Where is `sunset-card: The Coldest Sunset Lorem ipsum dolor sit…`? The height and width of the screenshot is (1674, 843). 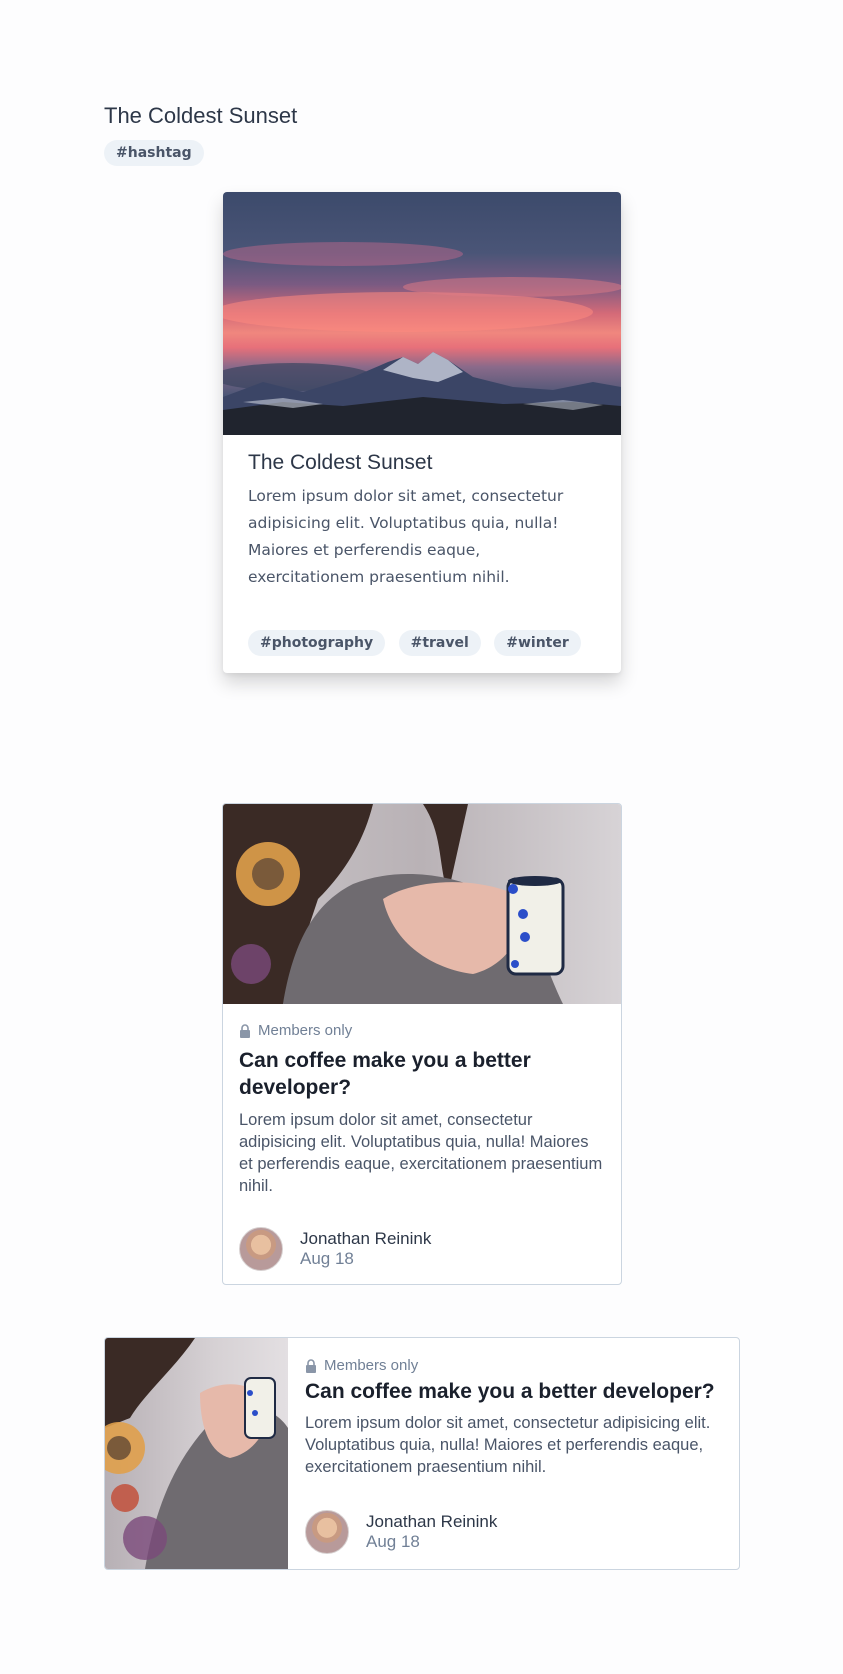
sunset-card: The Coldest Sunset Lorem ipsum dolor sit… is located at coordinates (422, 432).